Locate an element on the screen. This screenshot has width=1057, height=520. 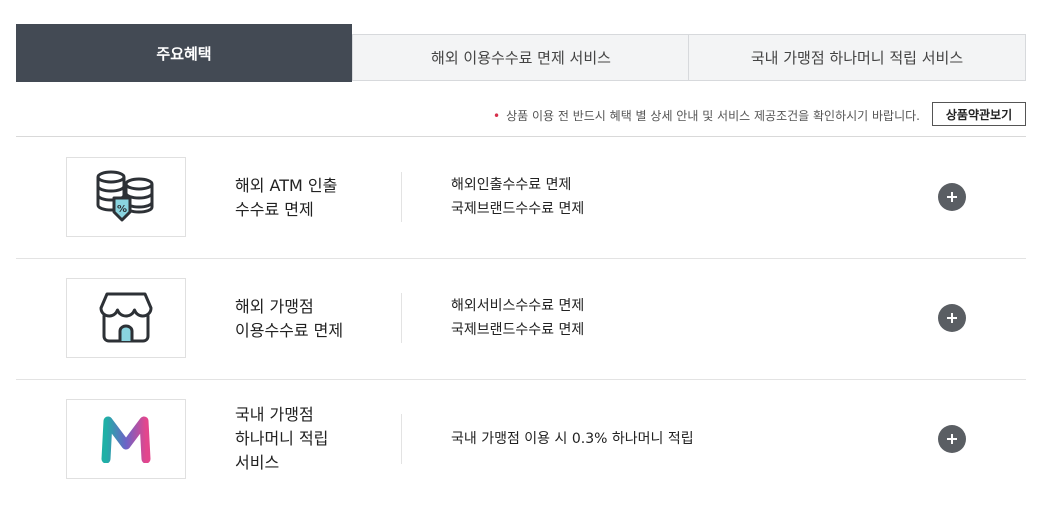
hana-money-m-icon is located at coordinates (126, 439).